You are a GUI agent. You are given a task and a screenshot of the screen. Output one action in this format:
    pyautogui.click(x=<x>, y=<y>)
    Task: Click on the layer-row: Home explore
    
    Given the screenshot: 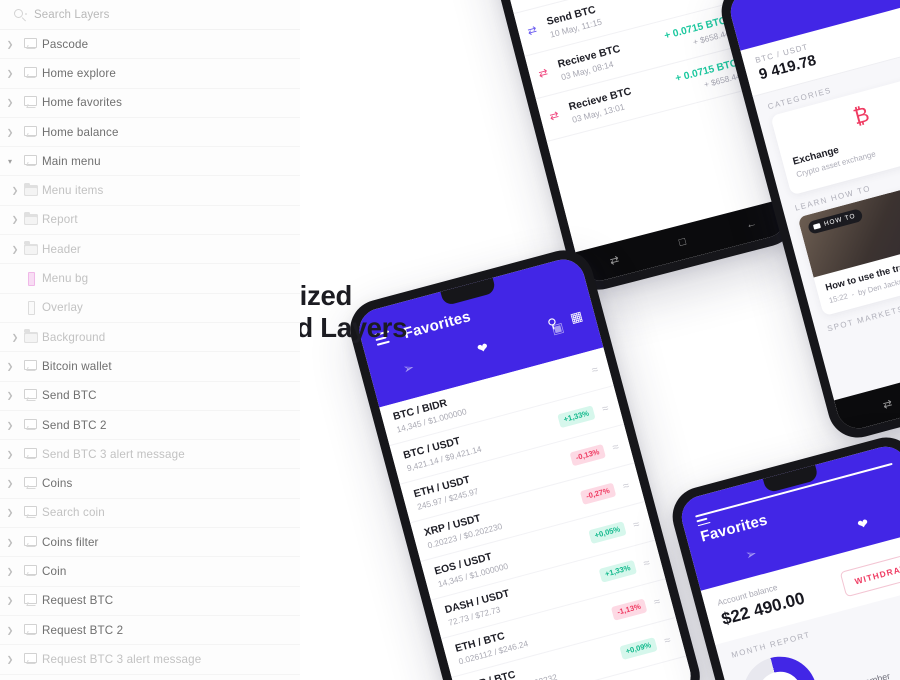 What is the action you would take?
    pyautogui.click(x=150, y=74)
    